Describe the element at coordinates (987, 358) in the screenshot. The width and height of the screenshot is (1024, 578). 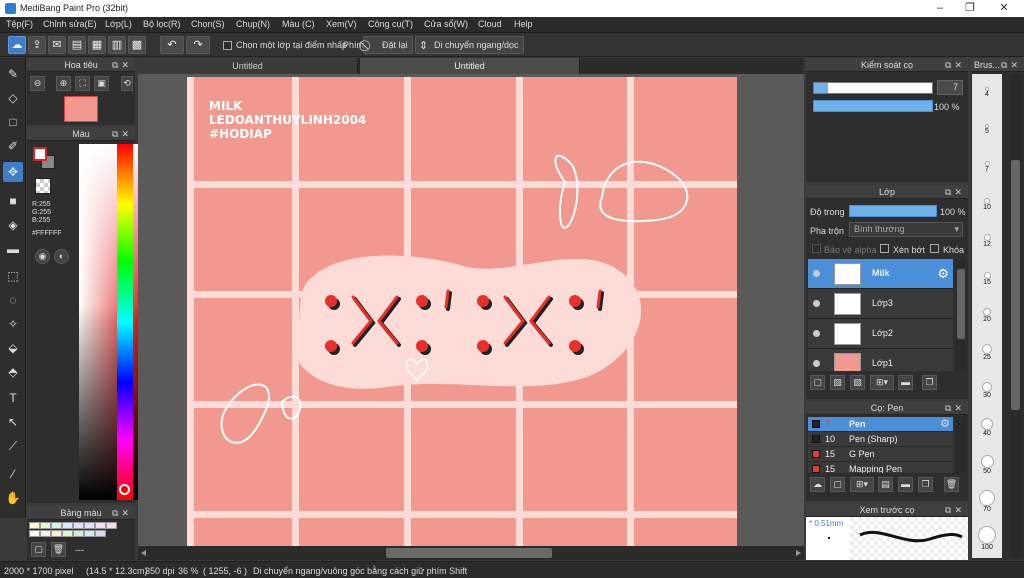
I see `brush-size-option: 25` at that location.